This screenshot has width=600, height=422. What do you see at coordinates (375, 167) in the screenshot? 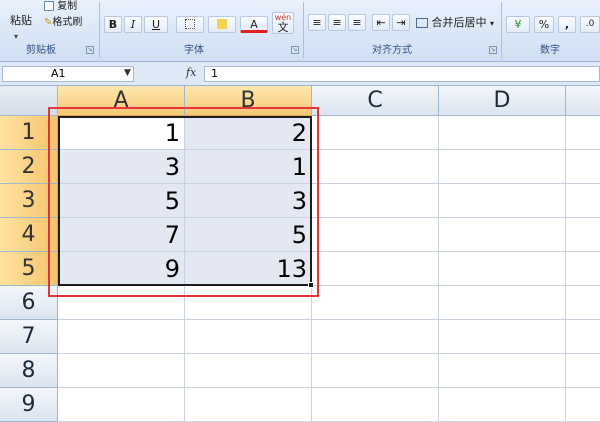
I see `cell-c2` at bounding box center [375, 167].